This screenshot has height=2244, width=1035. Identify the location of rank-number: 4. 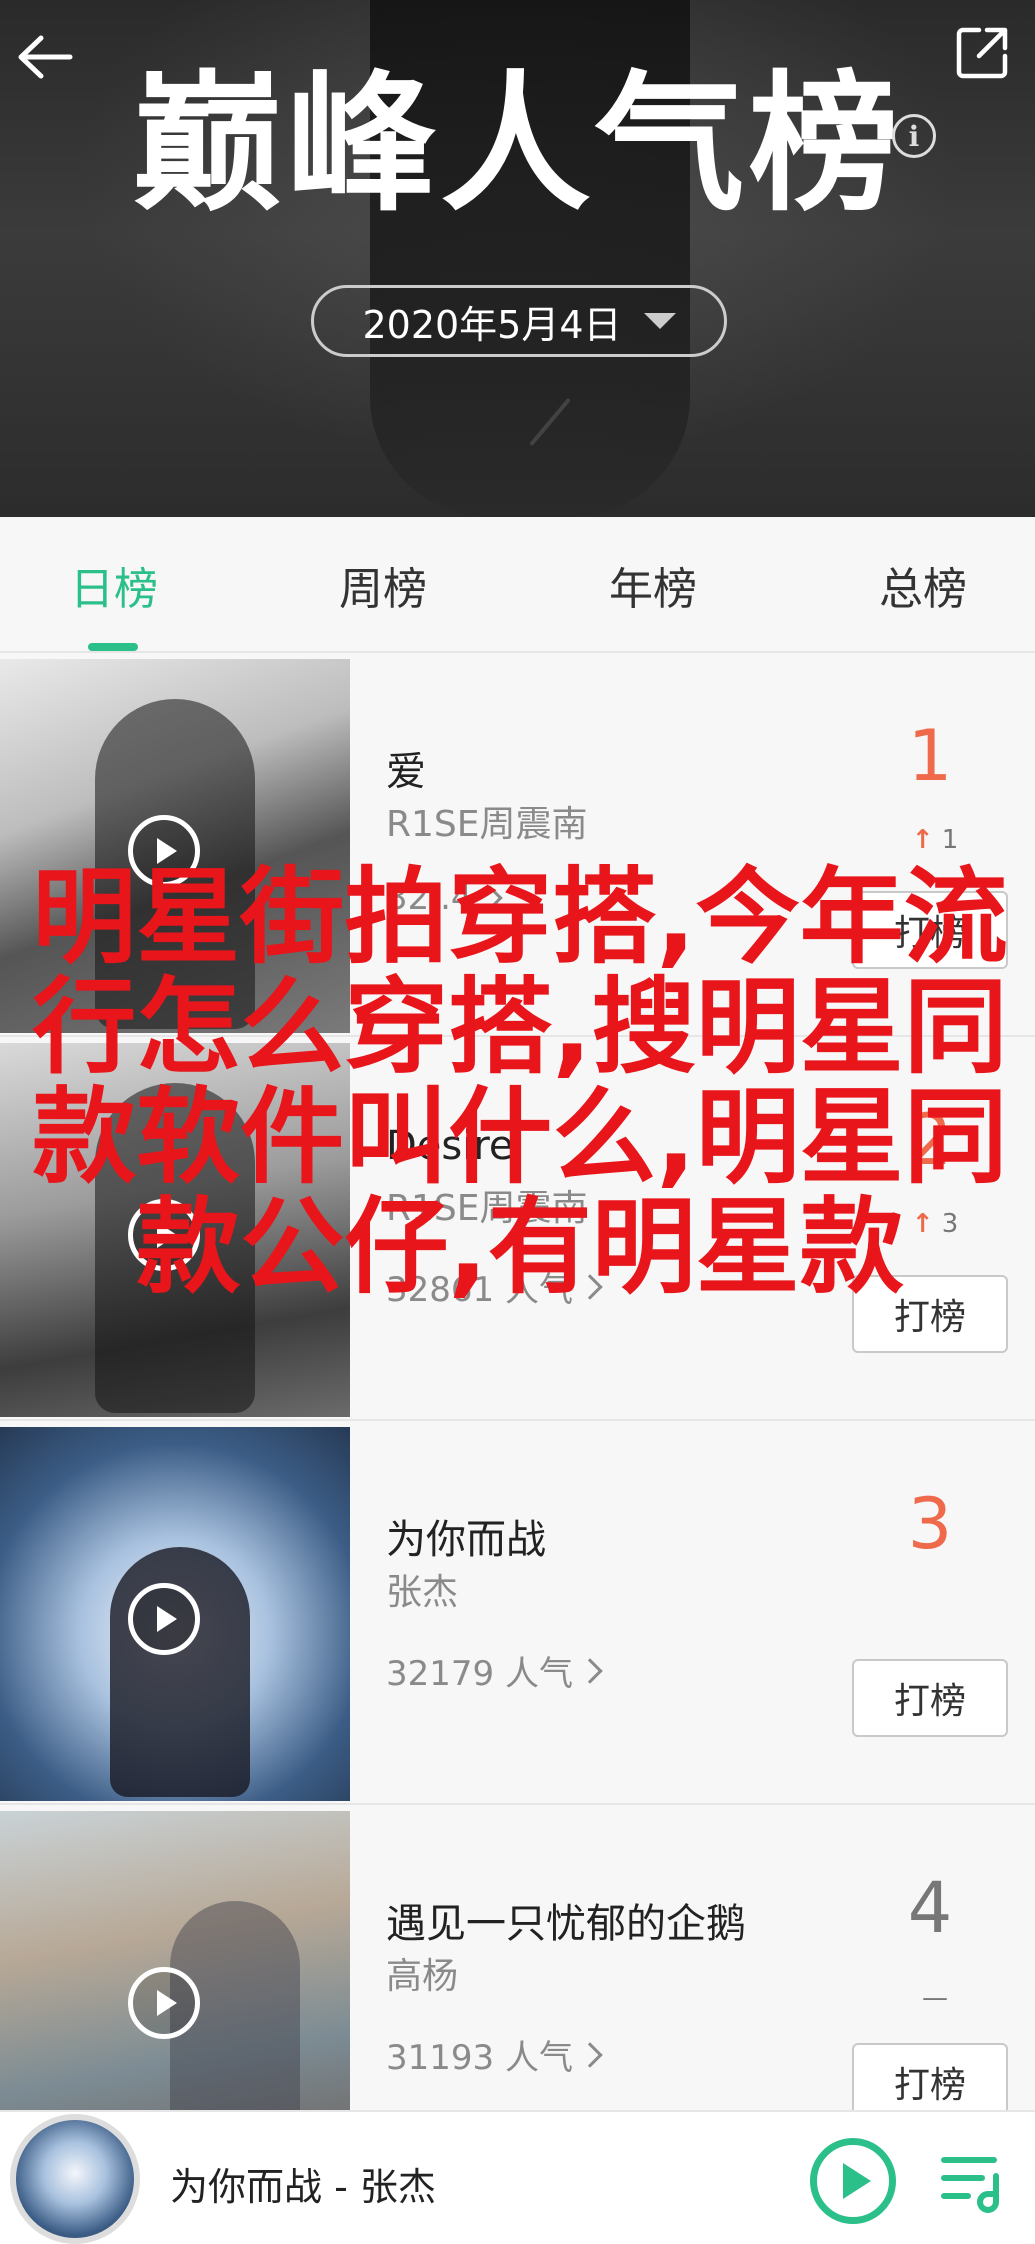
(930, 1908).